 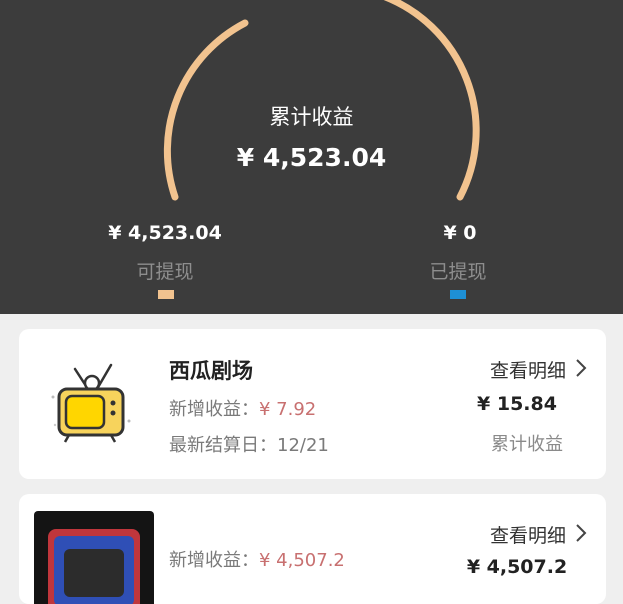 What do you see at coordinates (223, 445) in the screenshot?
I see `settle-date-label: 最新结算日：` at bounding box center [223, 445].